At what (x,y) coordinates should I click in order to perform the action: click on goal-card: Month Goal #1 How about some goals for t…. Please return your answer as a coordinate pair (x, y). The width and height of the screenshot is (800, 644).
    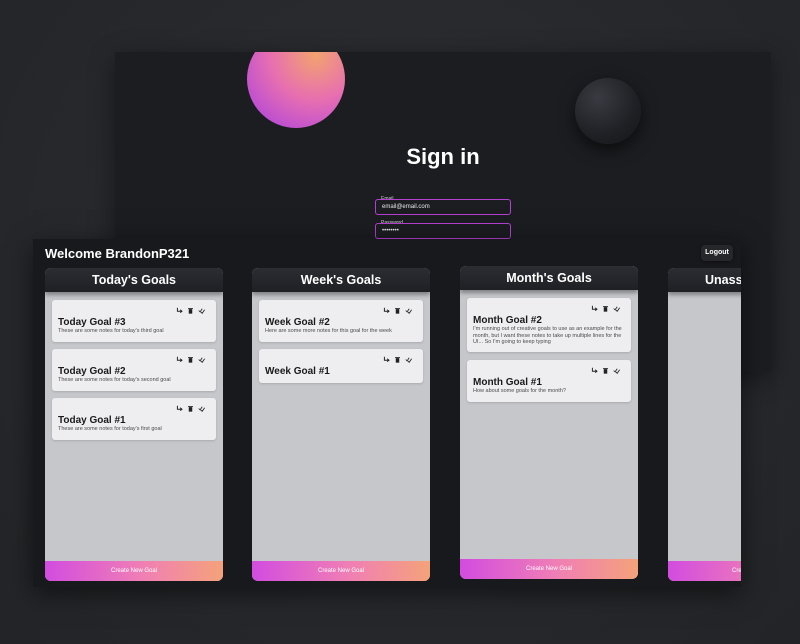
    Looking at the image, I should click on (549, 381).